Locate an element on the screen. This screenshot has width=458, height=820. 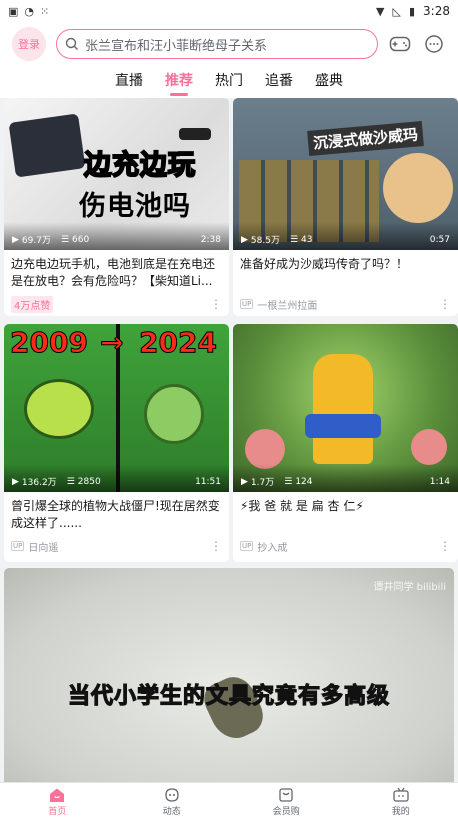
tab-live: 直播 is located at coordinates (129, 82).